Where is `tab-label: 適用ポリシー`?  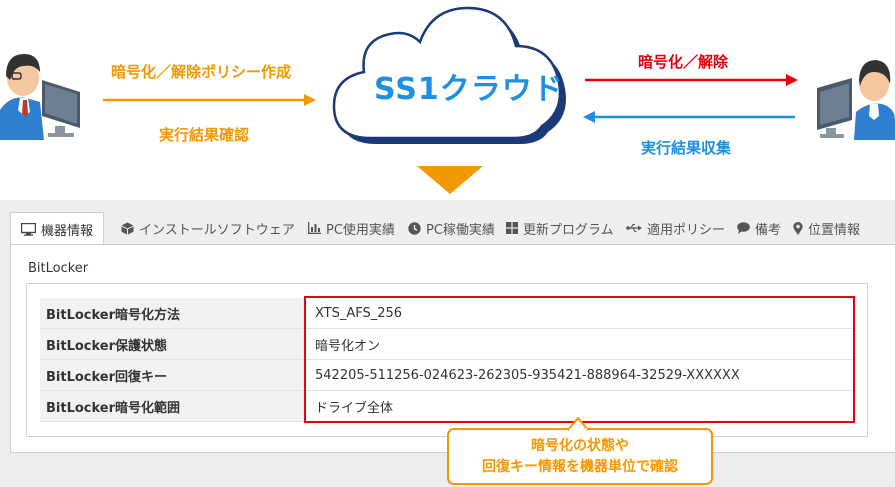
tab-label: 適用ポリシー is located at coordinates (686, 230).